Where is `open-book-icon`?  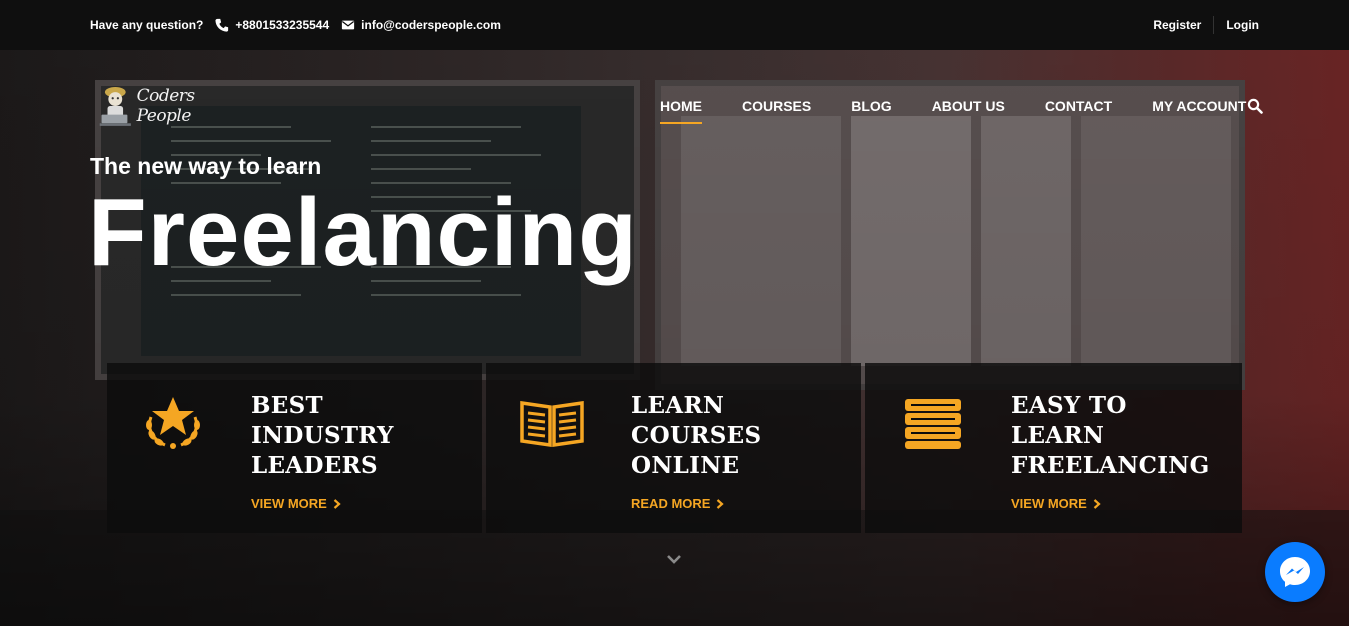 open-book-icon is located at coordinates (552, 424).